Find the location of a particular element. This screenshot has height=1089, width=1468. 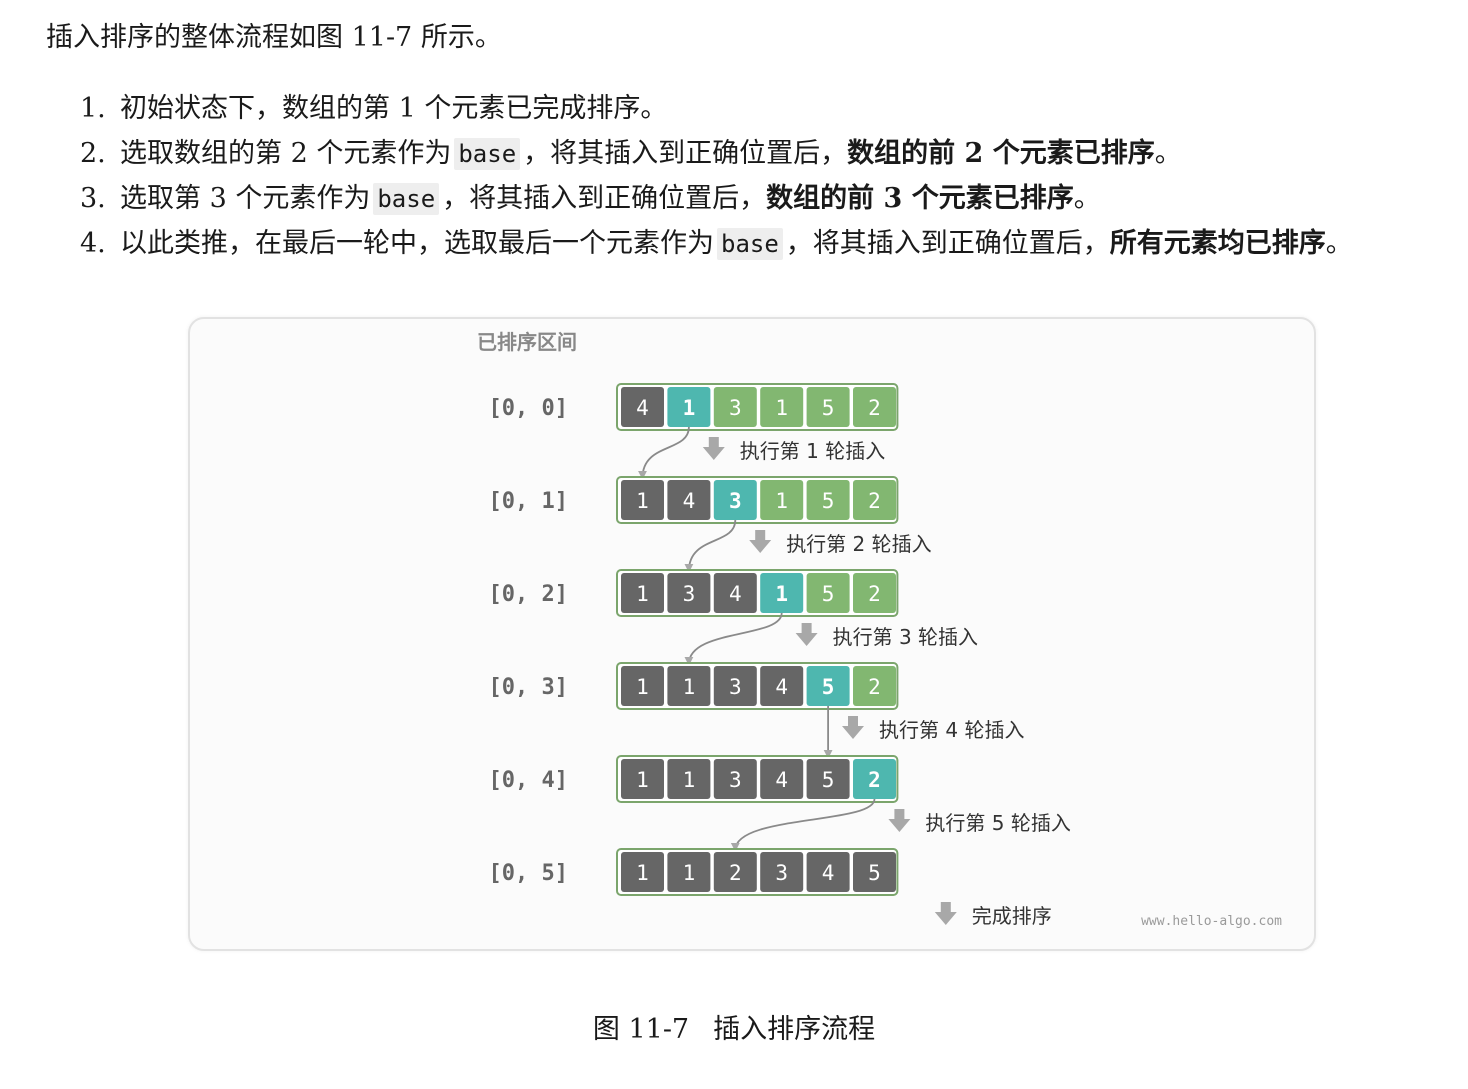

caption-number: 图 11-7 is located at coordinates (641, 1029).